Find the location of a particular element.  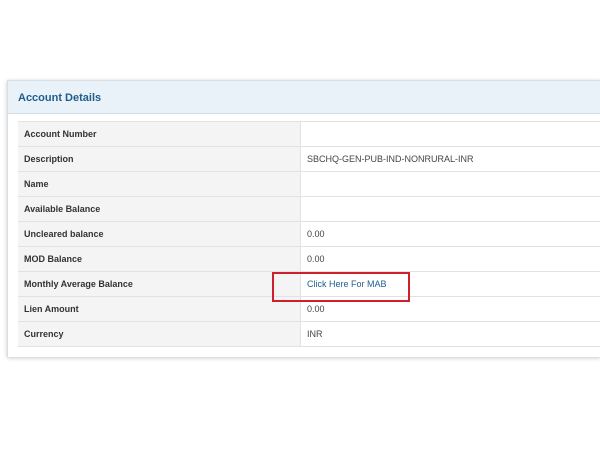

mod-balance-value: 0.00 is located at coordinates (450, 259).